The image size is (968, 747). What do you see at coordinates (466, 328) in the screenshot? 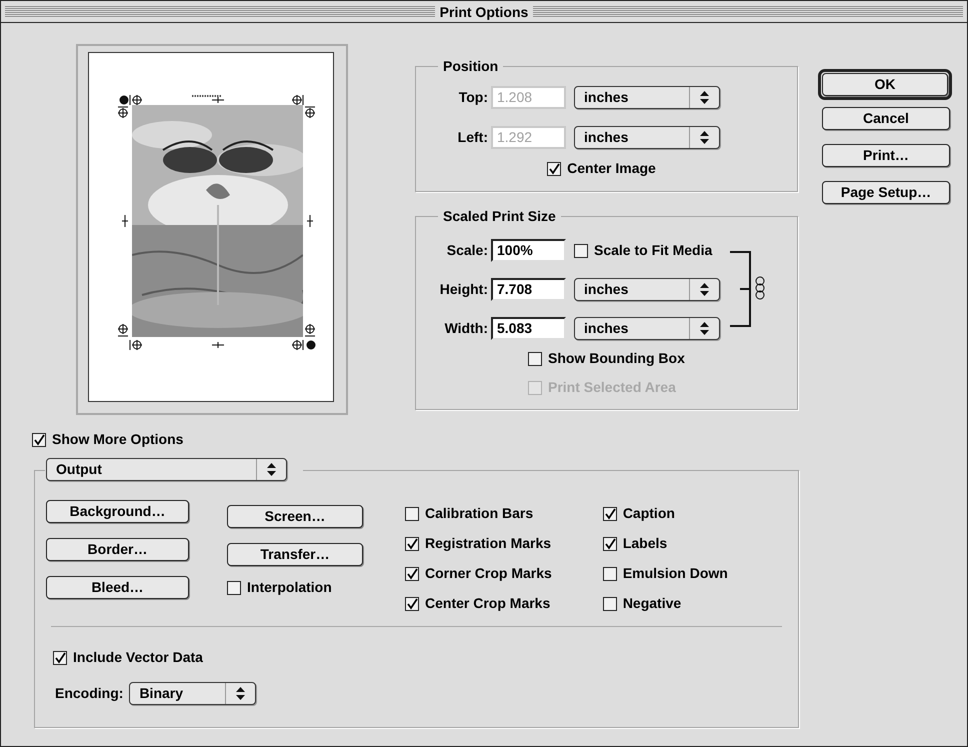
I see `field-label: Width:` at bounding box center [466, 328].